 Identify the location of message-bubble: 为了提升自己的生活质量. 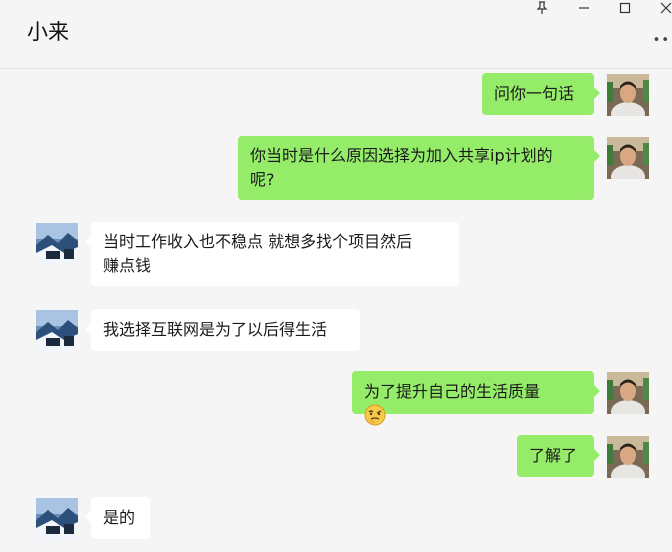
(476, 398).